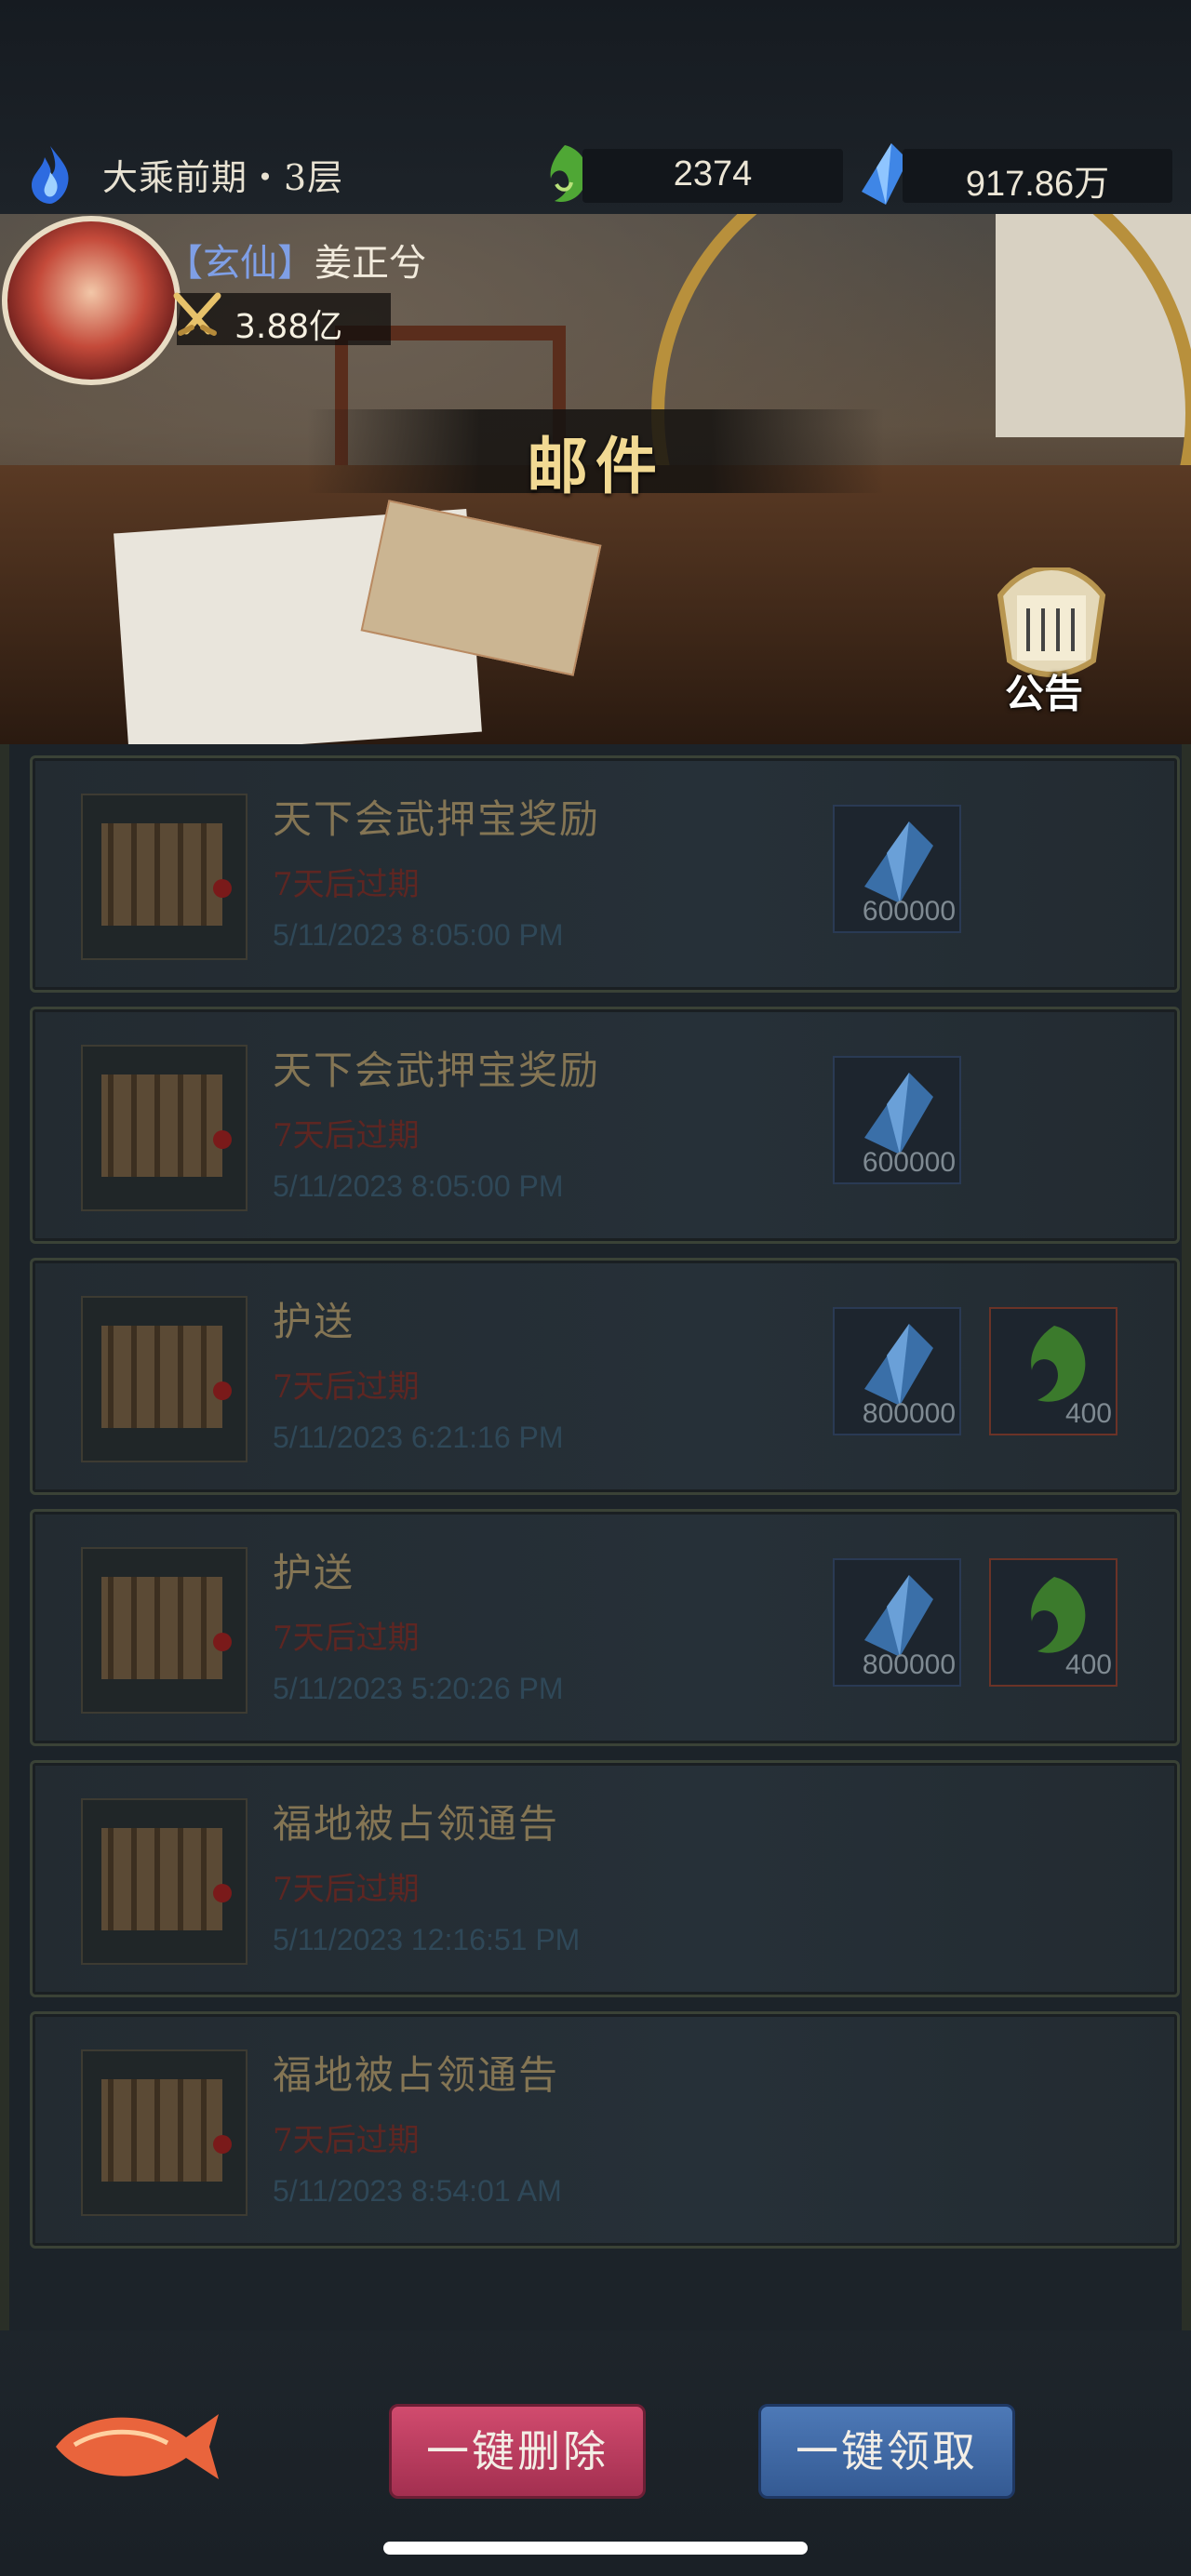  Describe the element at coordinates (417, 2191) in the screenshot. I see `mail-date: 5/11/2023 8:54:01 AM` at that location.